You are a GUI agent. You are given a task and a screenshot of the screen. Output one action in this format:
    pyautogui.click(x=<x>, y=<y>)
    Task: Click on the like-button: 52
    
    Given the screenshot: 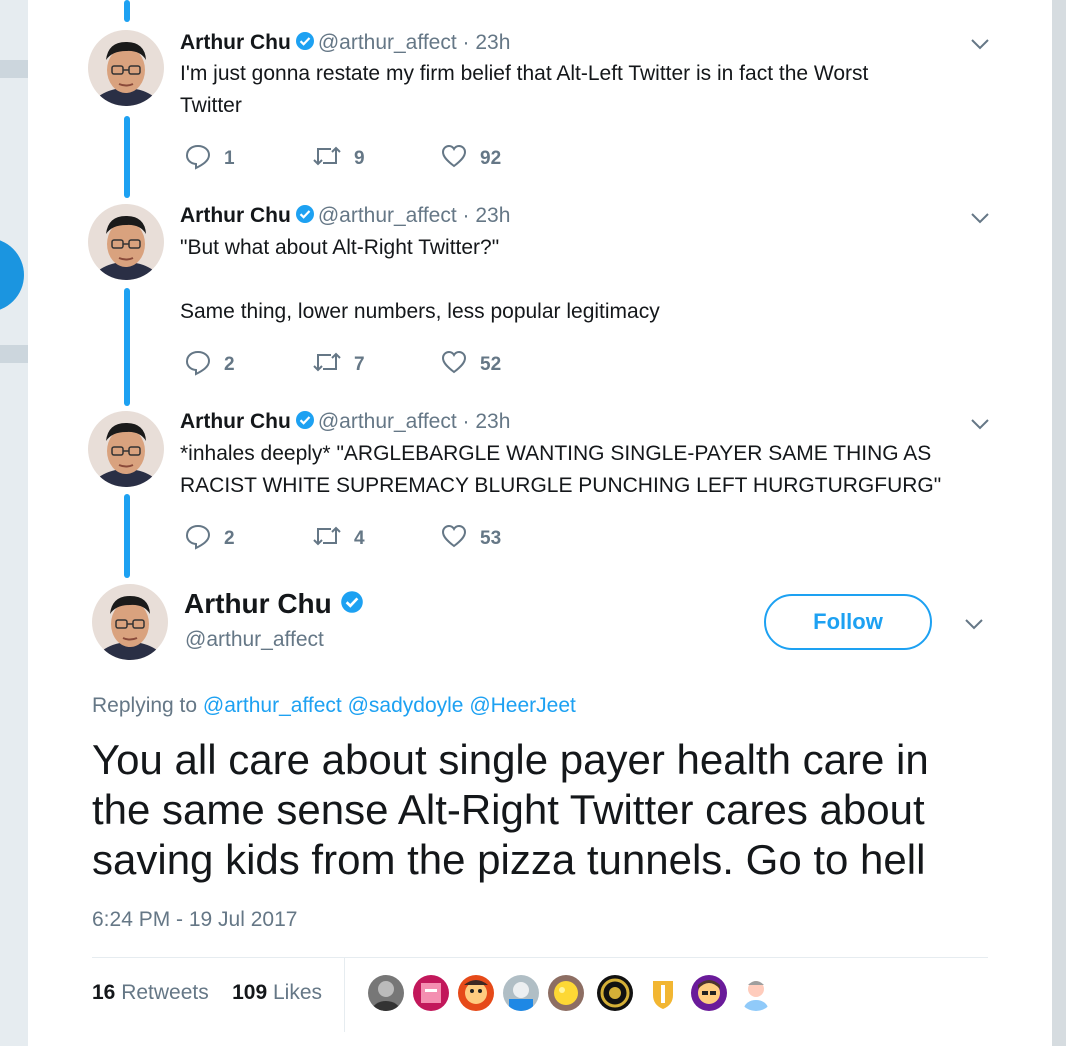 What is the action you would take?
    pyautogui.click(x=470, y=364)
    